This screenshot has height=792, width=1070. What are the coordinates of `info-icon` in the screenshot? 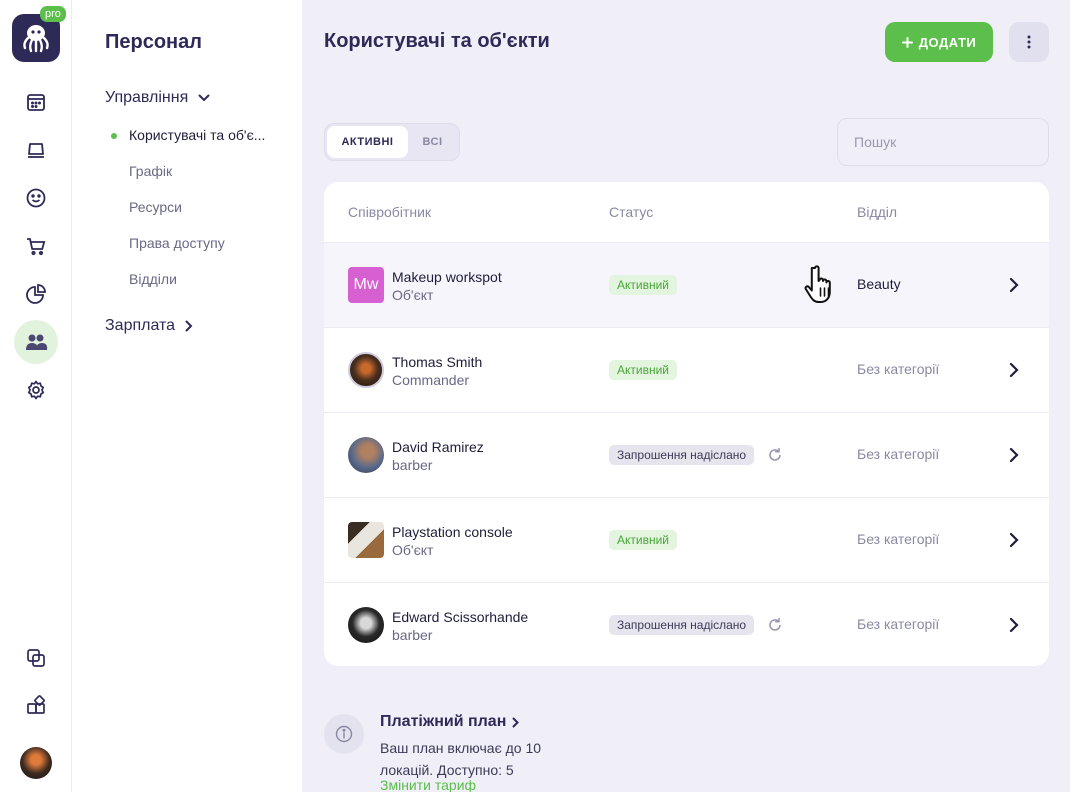 It's located at (344, 734).